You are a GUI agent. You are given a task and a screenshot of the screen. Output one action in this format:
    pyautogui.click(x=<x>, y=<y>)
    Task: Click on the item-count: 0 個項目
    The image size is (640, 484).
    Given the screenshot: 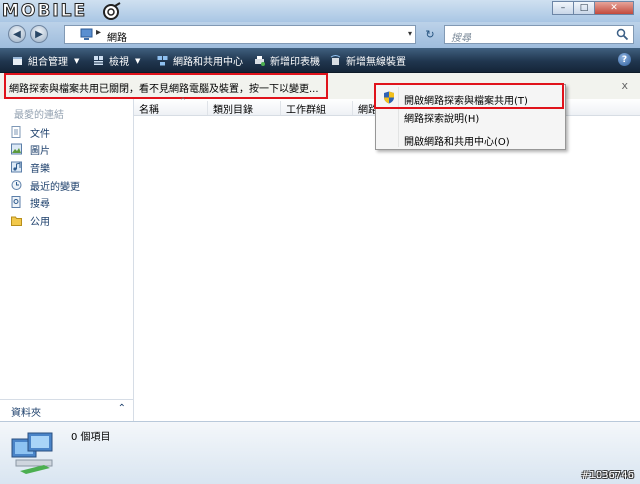 What is the action you would take?
    pyautogui.click(x=91, y=437)
    